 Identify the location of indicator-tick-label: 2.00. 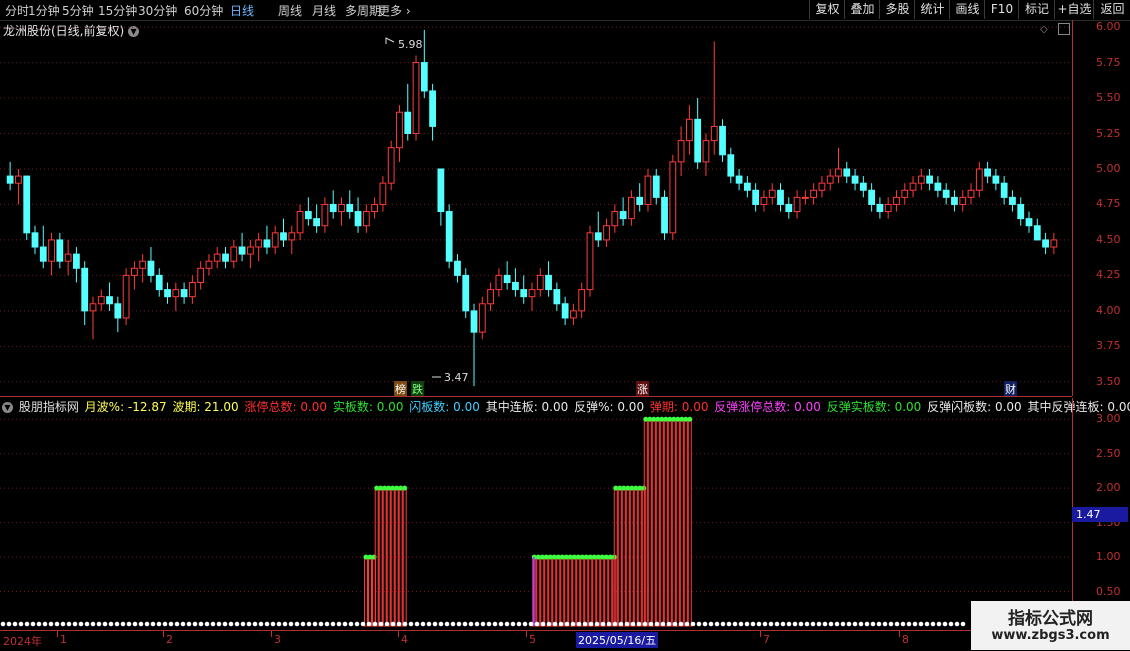
(1108, 488).